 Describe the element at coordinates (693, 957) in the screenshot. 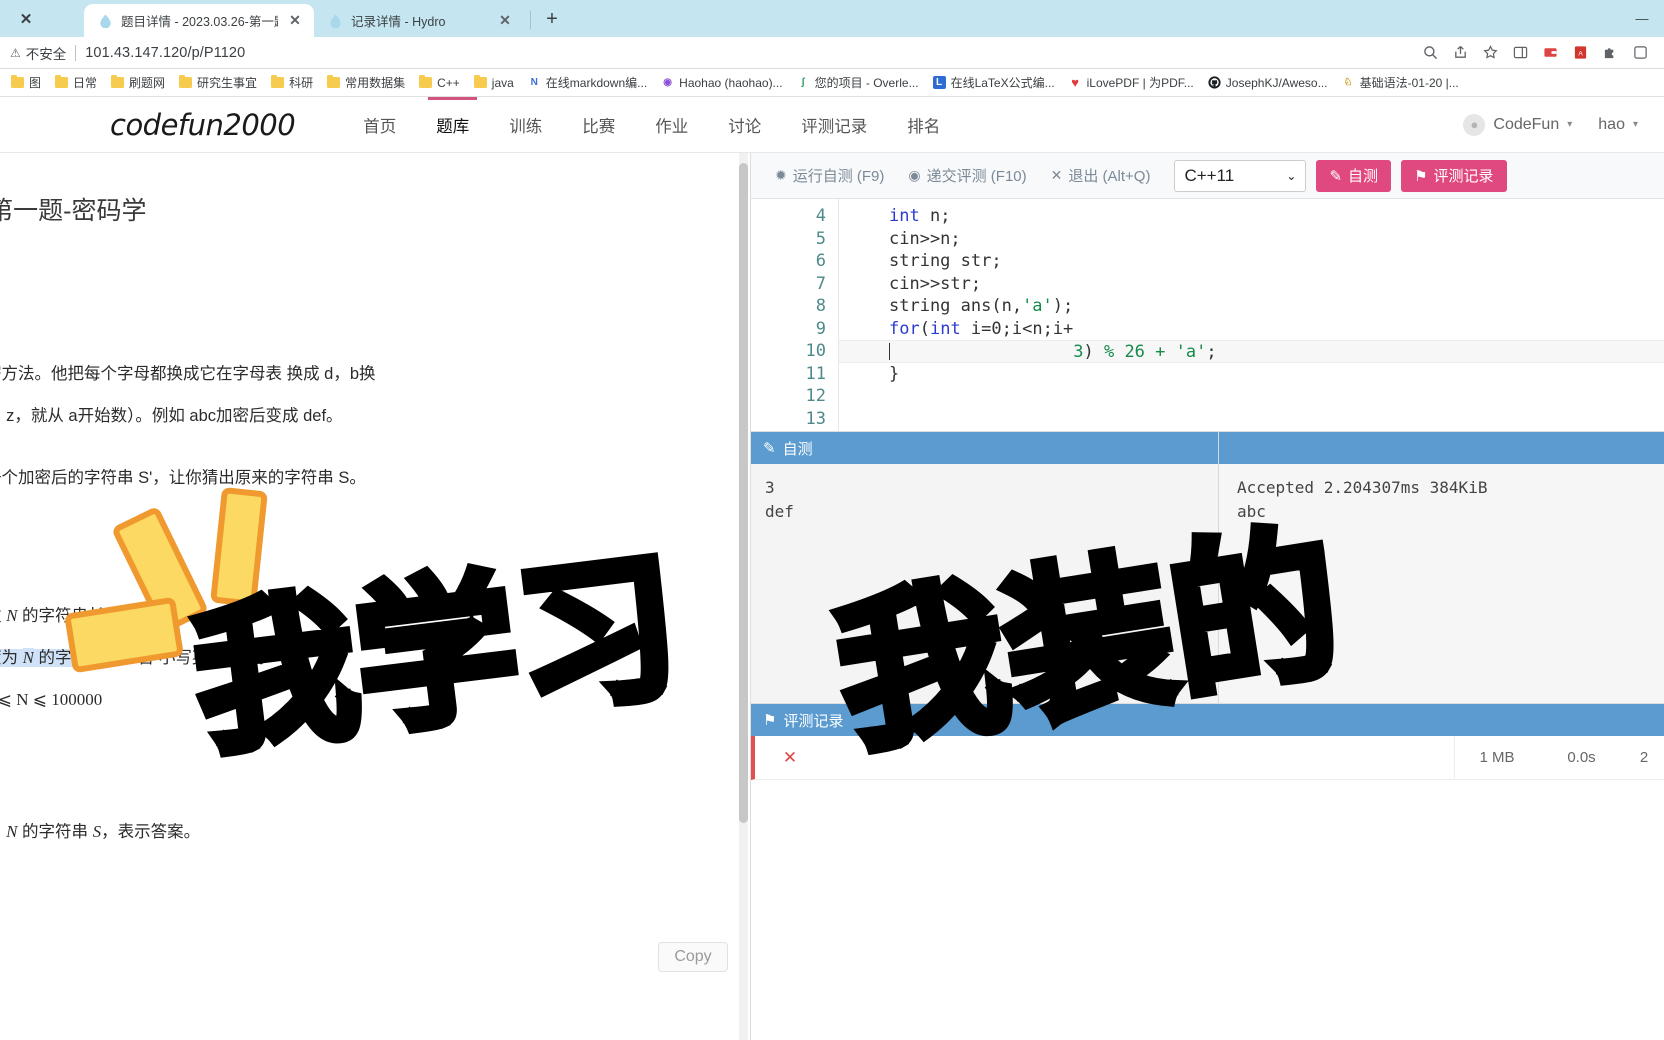

I see `copy-button: Copy` at that location.